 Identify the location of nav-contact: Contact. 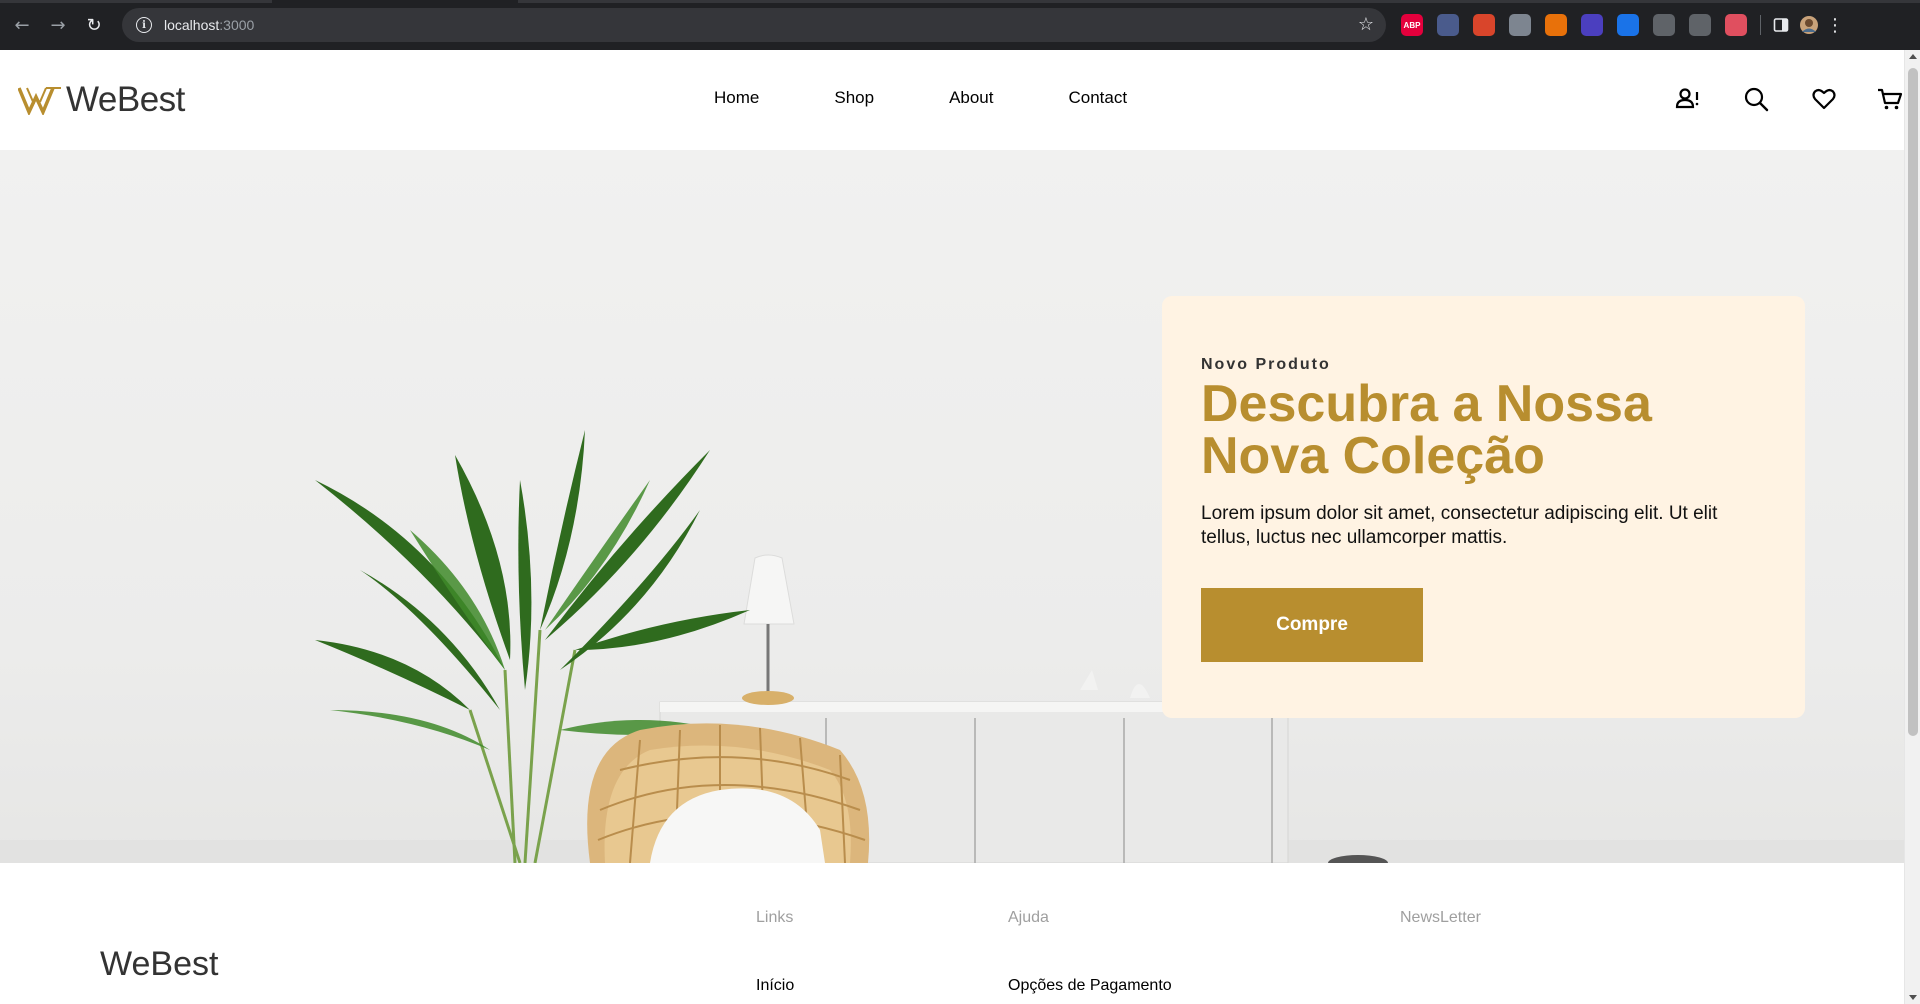
(1098, 98).